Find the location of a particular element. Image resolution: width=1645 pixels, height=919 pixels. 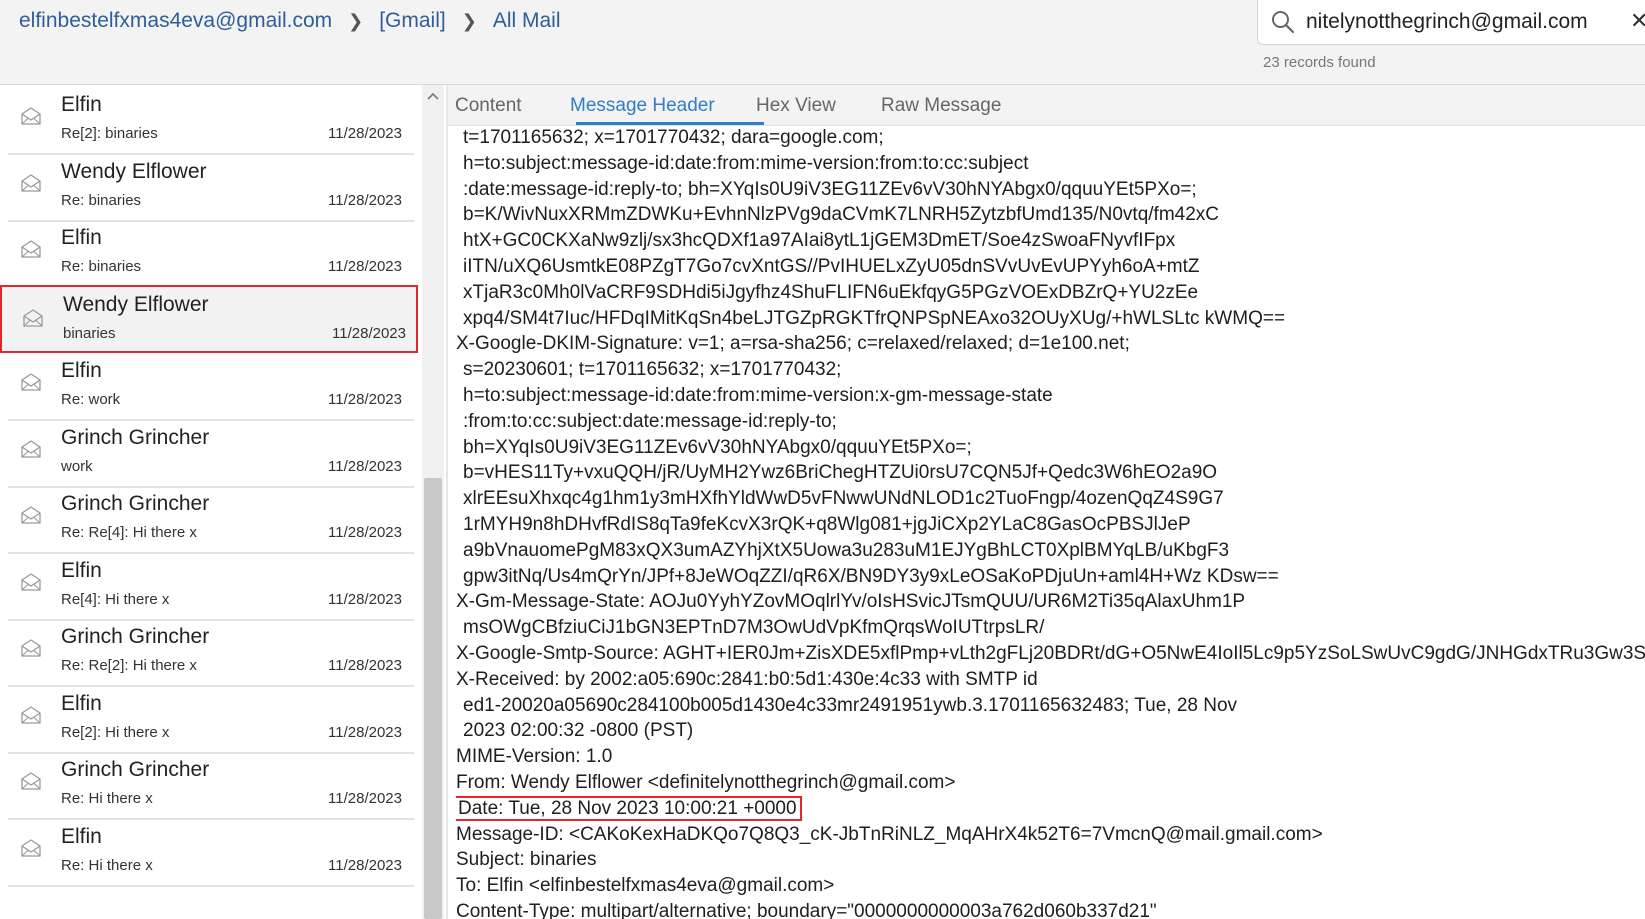

search-icon is located at coordinates (1283, 22).